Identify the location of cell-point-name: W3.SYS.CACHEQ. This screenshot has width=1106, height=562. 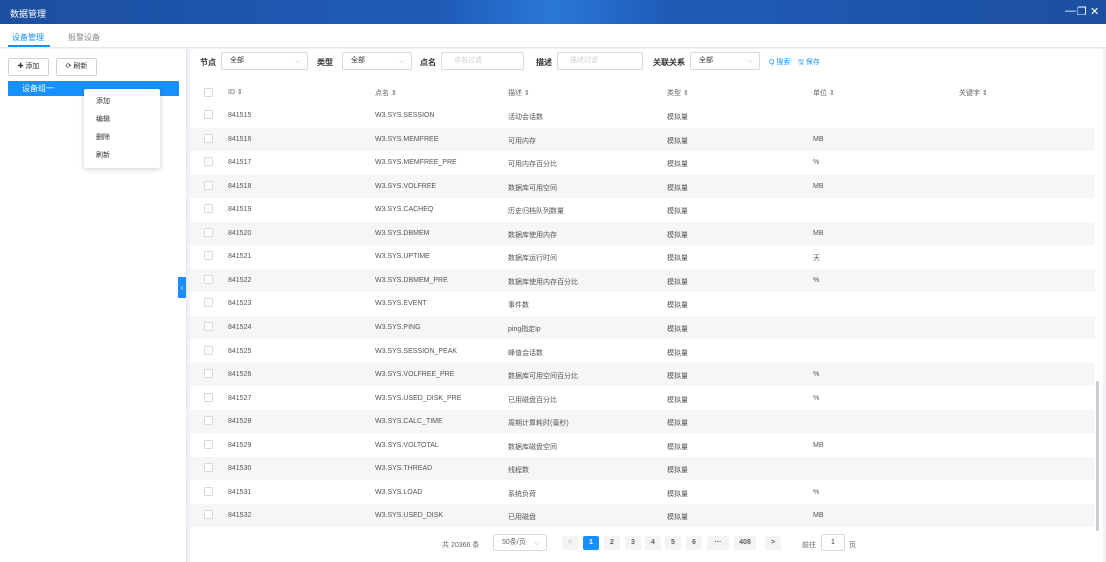
(404, 210).